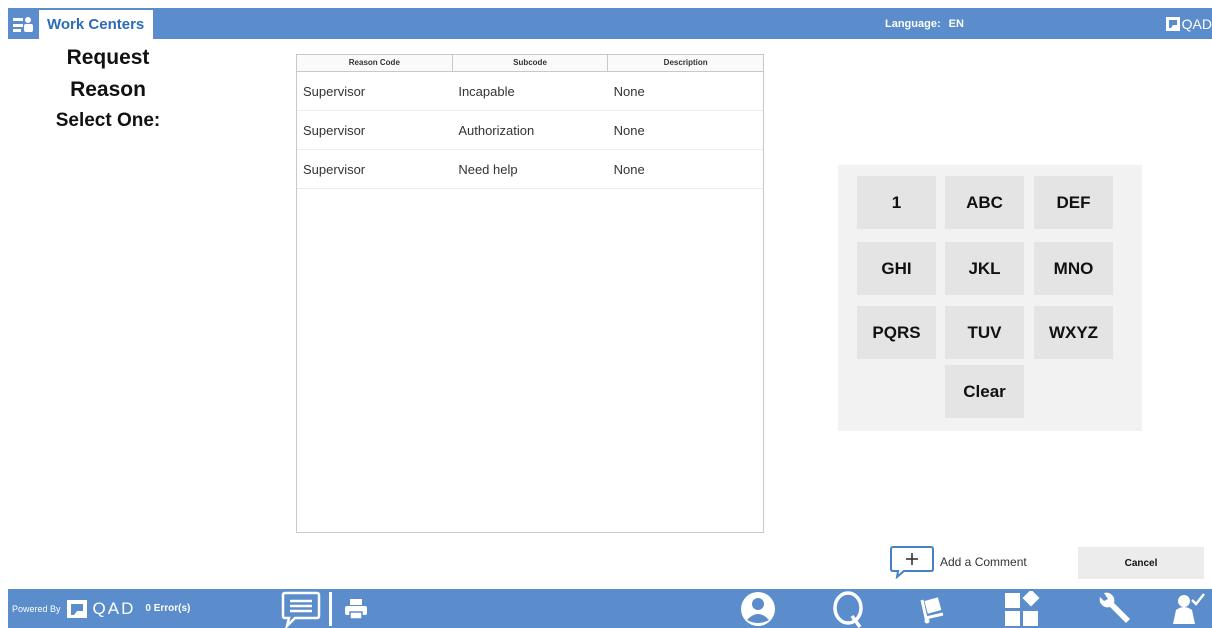 Image resolution: width=1212 pixels, height=628 pixels. I want to click on print-icon, so click(356, 608).